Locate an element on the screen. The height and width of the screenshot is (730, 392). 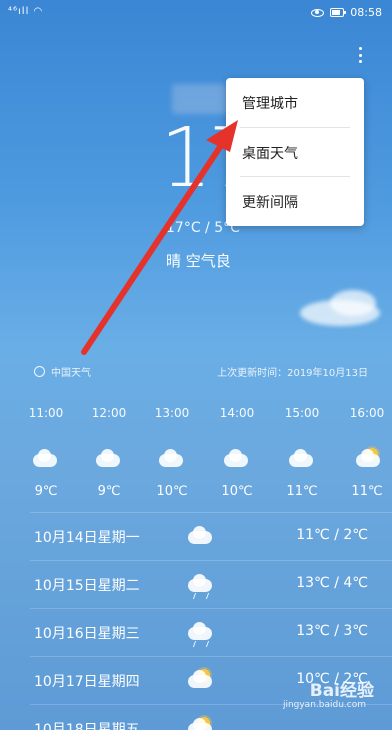
daily-row: 10月14日星期一 11℃ / 2℃ is located at coordinates (211, 536).